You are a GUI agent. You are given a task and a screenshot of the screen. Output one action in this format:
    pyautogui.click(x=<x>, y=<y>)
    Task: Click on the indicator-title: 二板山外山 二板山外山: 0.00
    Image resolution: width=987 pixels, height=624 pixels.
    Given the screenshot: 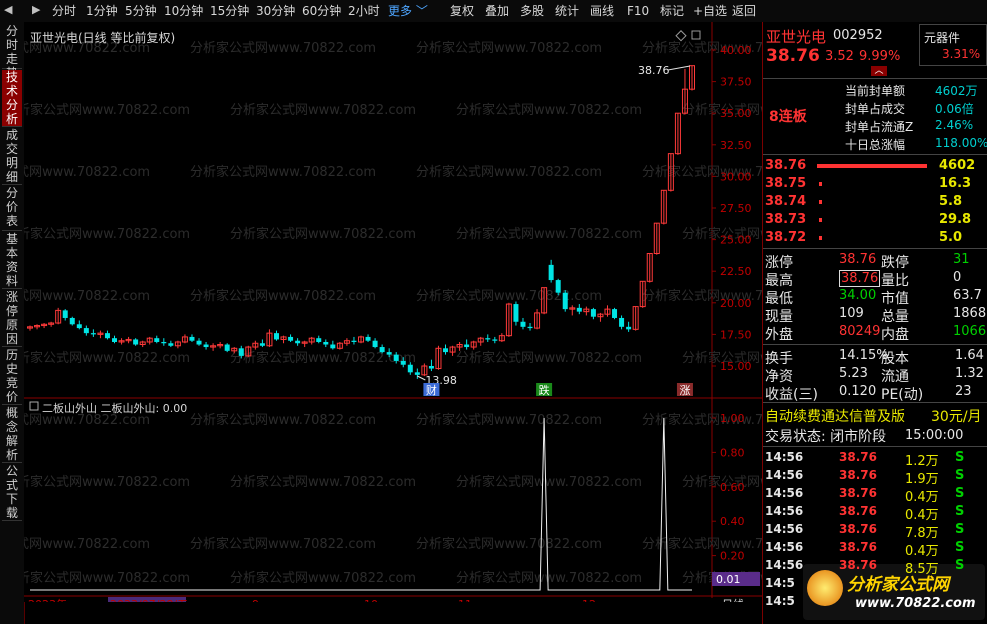 What is the action you would take?
    pyautogui.click(x=114, y=408)
    